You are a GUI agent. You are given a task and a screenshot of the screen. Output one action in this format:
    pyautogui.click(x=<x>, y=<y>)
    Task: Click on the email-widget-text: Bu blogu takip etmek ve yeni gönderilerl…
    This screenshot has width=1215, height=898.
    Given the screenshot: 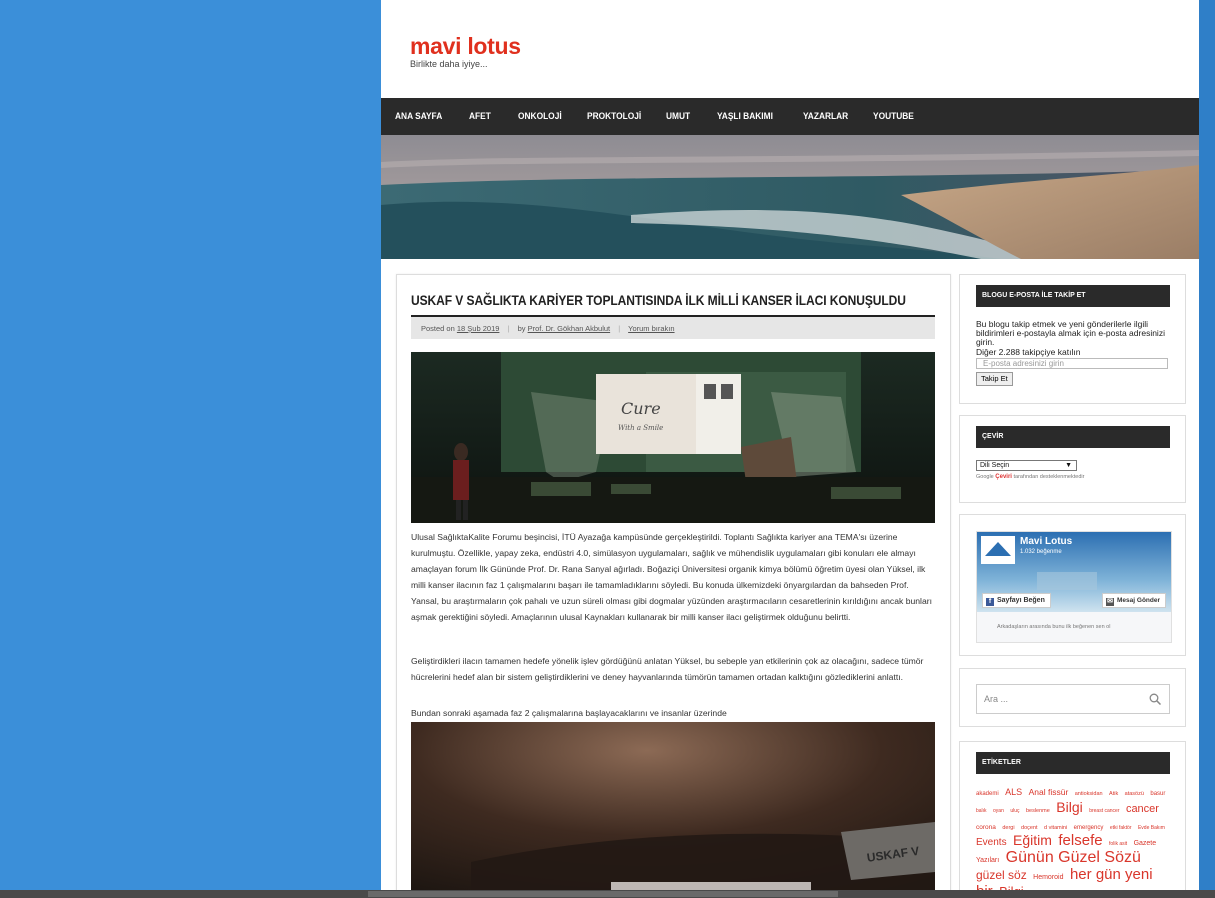 What is the action you would take?
    pyautogui.click(x=1070, y=333)
    